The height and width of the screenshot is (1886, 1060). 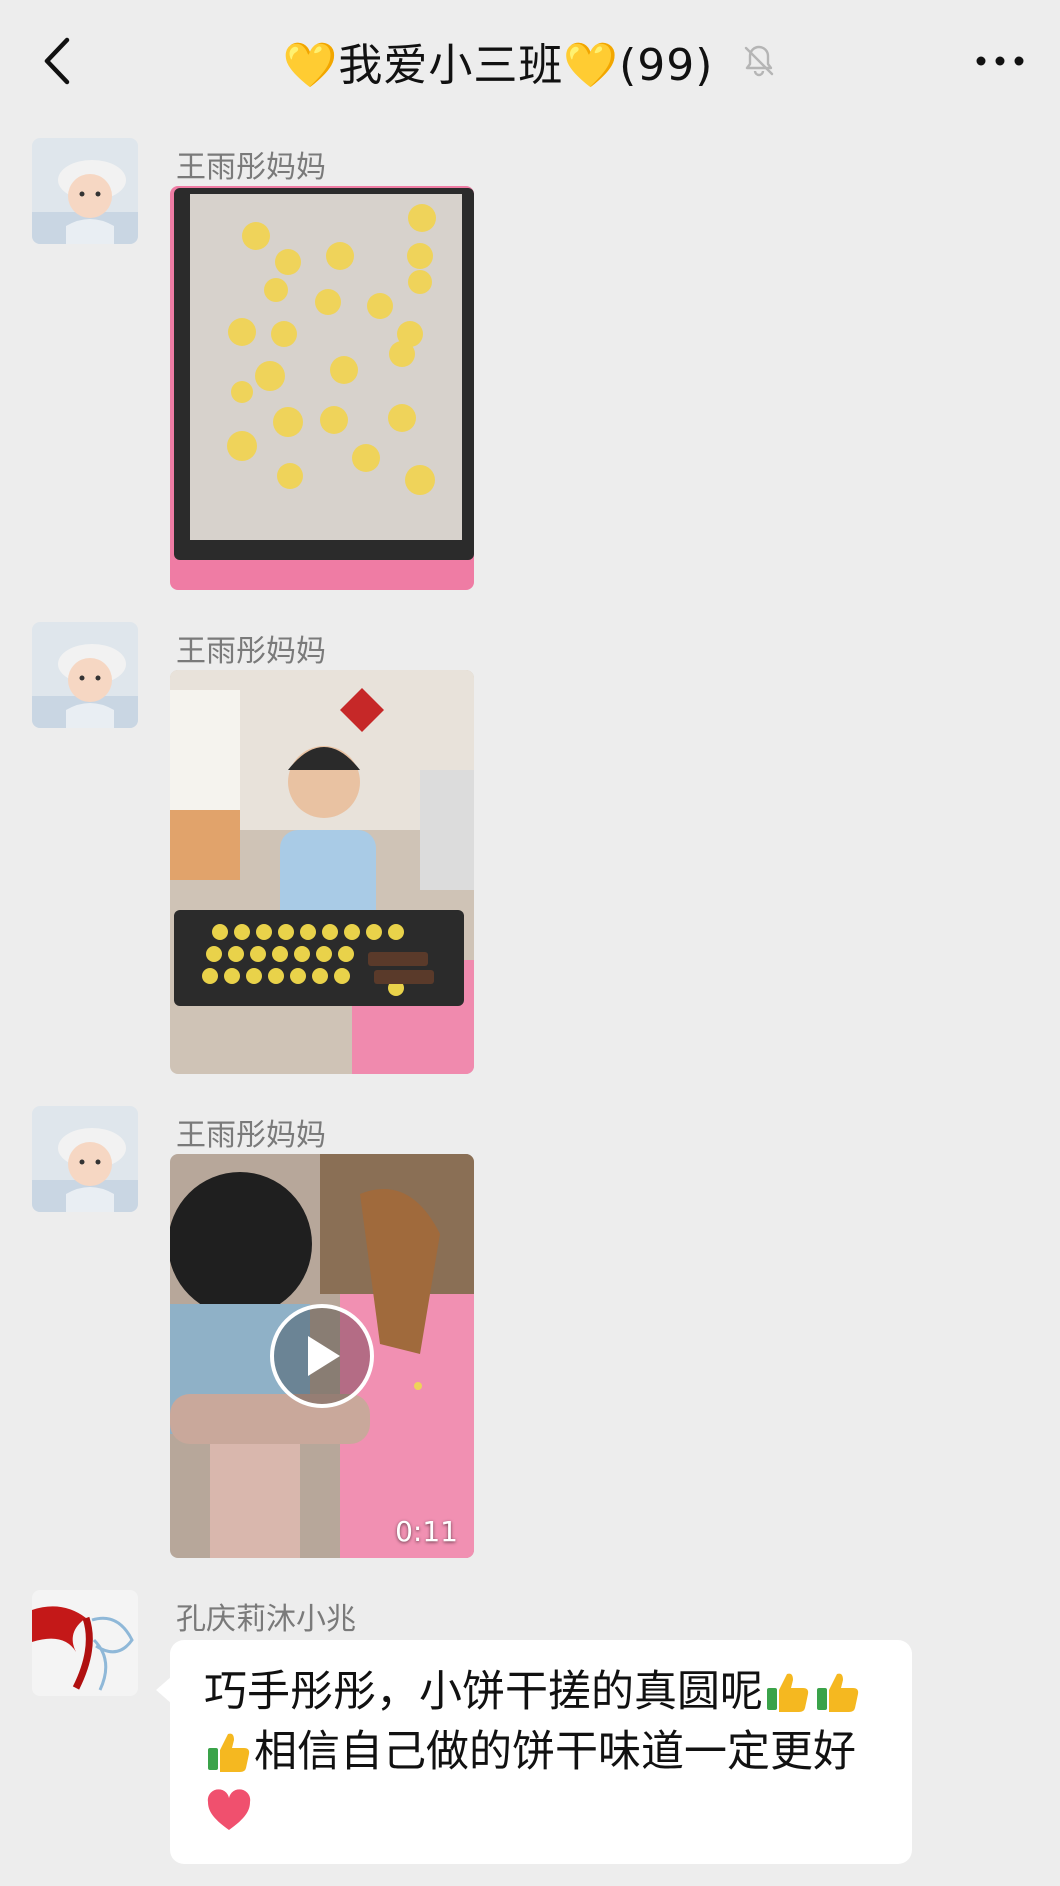 What do you see at coordinates (483, 1692) in the screenshot?
I see `message-text-part-1: 巧手彤彤，小饼干搓的真圆呢` at bounding box center [483, 1692].